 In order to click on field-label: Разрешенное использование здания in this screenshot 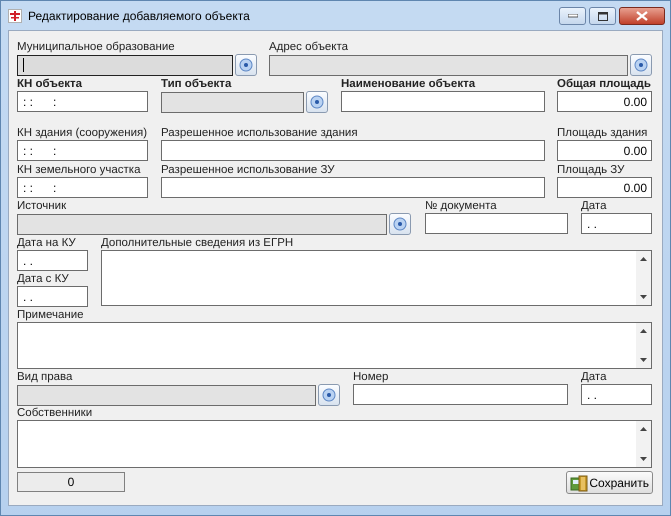, I will do `click(260, 133)`.